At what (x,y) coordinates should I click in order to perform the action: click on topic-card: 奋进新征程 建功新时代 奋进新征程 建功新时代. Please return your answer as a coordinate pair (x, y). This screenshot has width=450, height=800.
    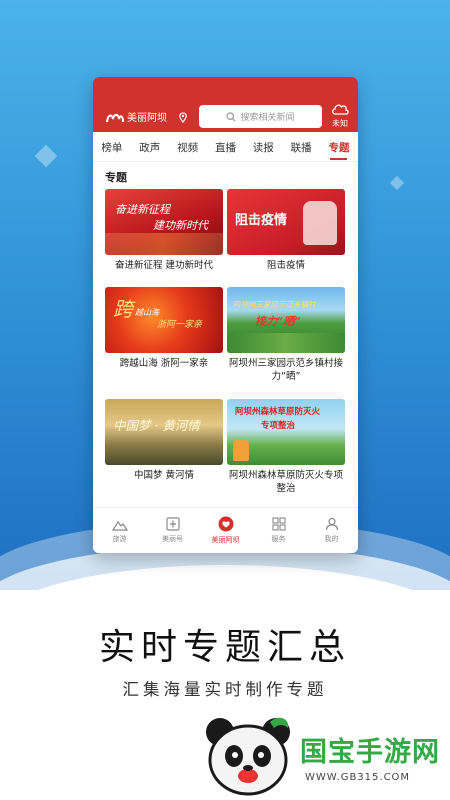
    Looking at the image, I should click on (164, 230).